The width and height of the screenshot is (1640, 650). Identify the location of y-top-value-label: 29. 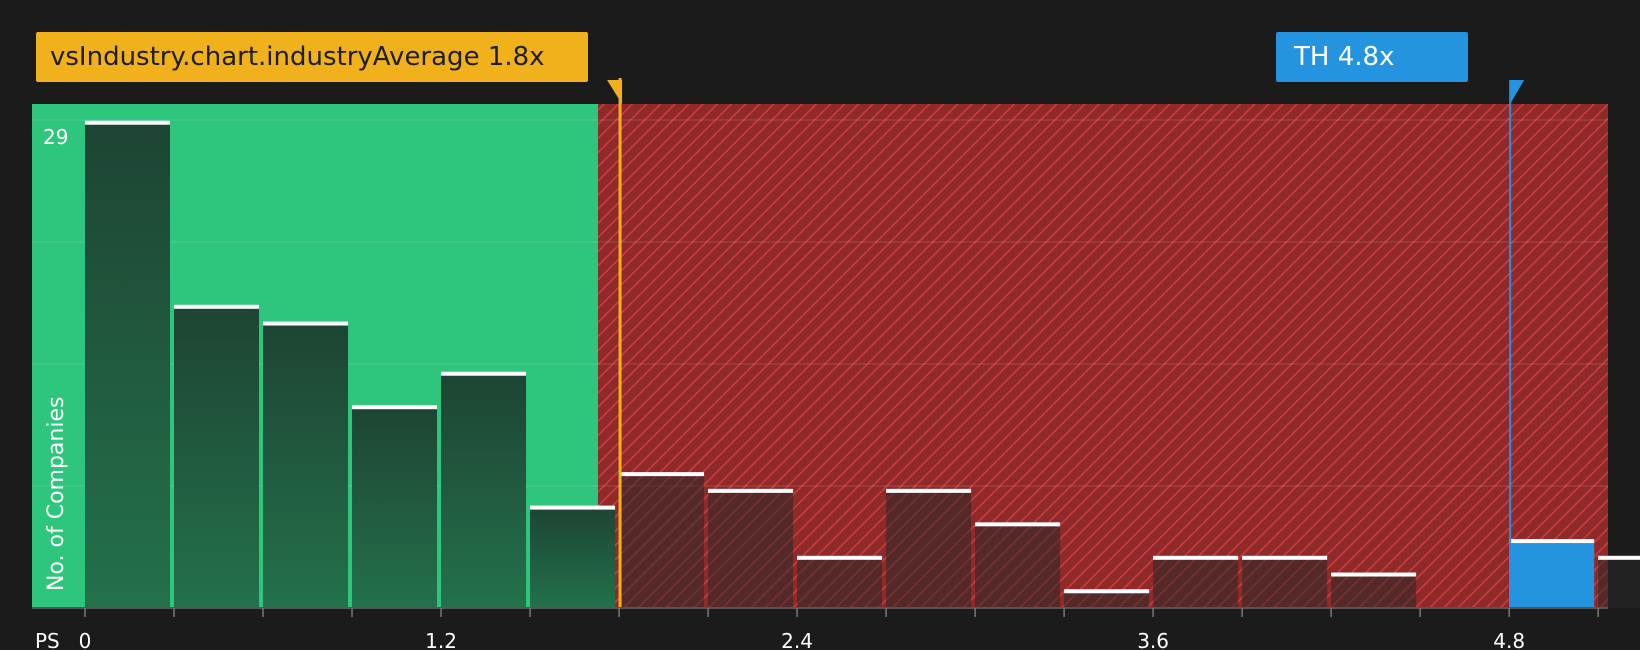
(55, 137).